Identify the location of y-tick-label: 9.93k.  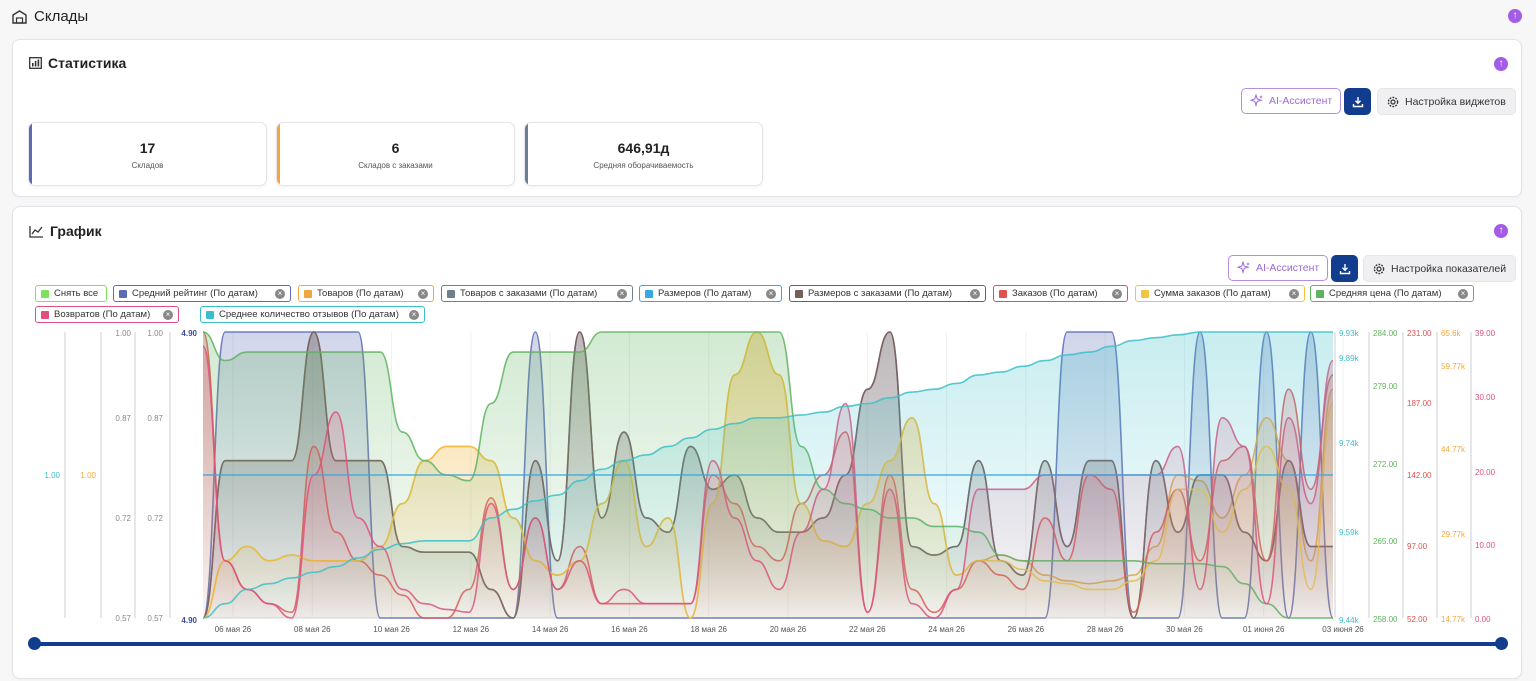
(1349, 333).